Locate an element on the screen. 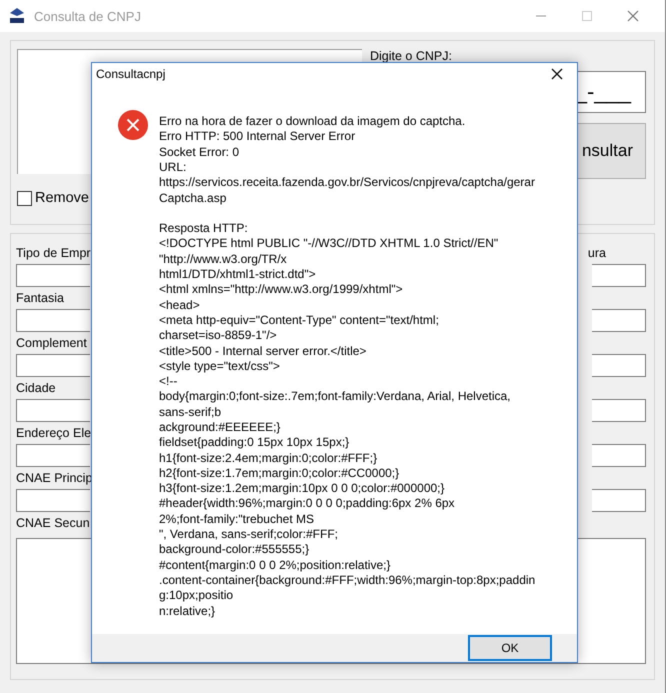  app-logo-icon is located at coordinates (17, 16).